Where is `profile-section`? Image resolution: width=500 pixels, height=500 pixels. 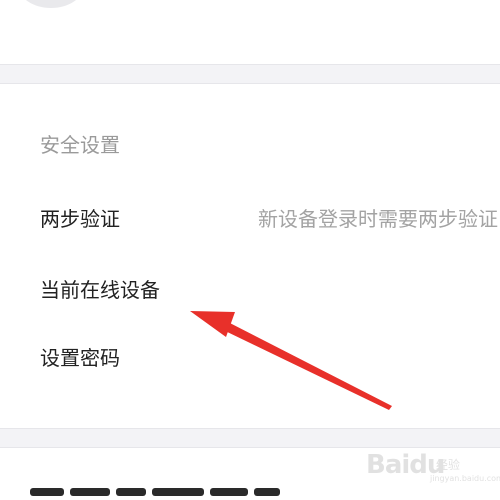
profile-section is located at coordinates (250, 32).